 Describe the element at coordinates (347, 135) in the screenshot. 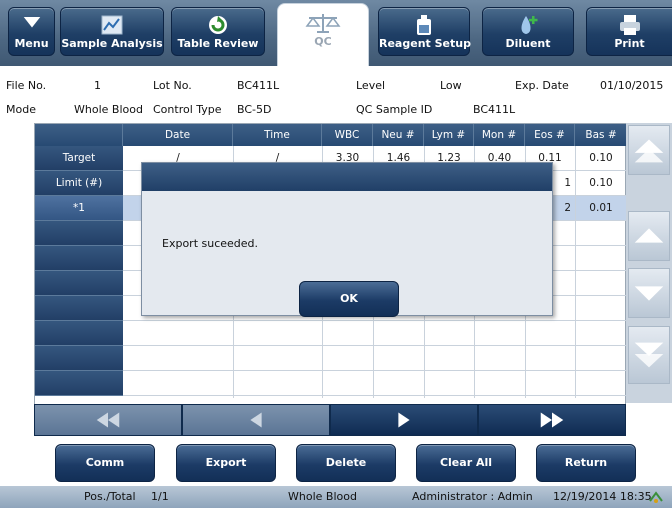

I see `header-wbc: WBC` at that location.